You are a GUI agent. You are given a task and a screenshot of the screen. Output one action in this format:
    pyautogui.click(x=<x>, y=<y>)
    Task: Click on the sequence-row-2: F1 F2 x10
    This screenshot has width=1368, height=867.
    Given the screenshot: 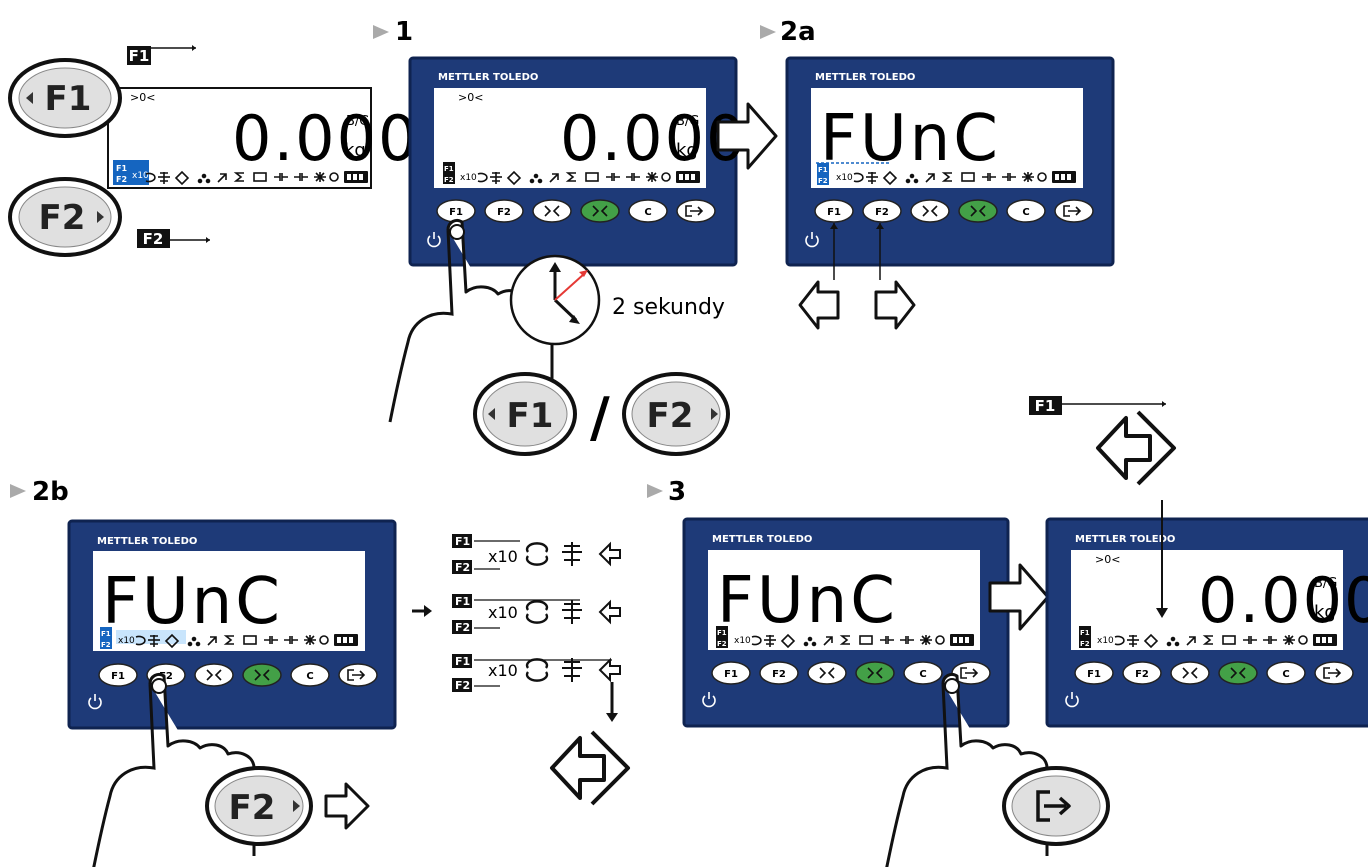 What is the action you would take?
    pyautogui.click(x=536, y=614)
    